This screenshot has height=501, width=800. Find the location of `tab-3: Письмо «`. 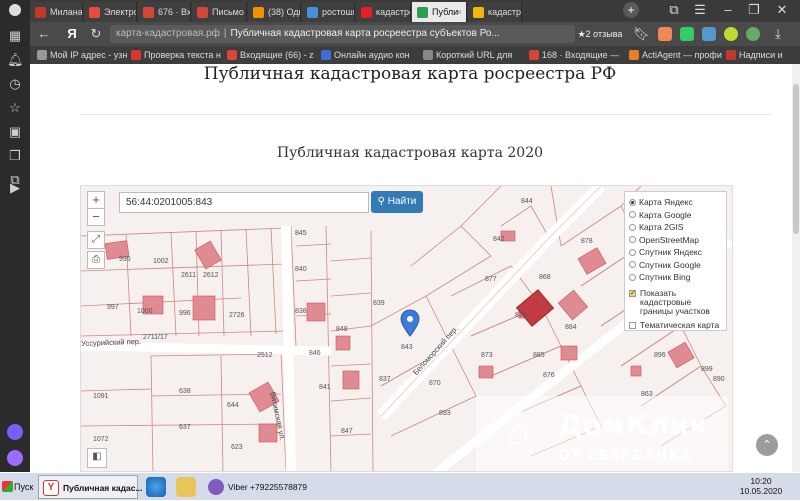

tab-3: Письмо « is located at coordinates (219, 12).